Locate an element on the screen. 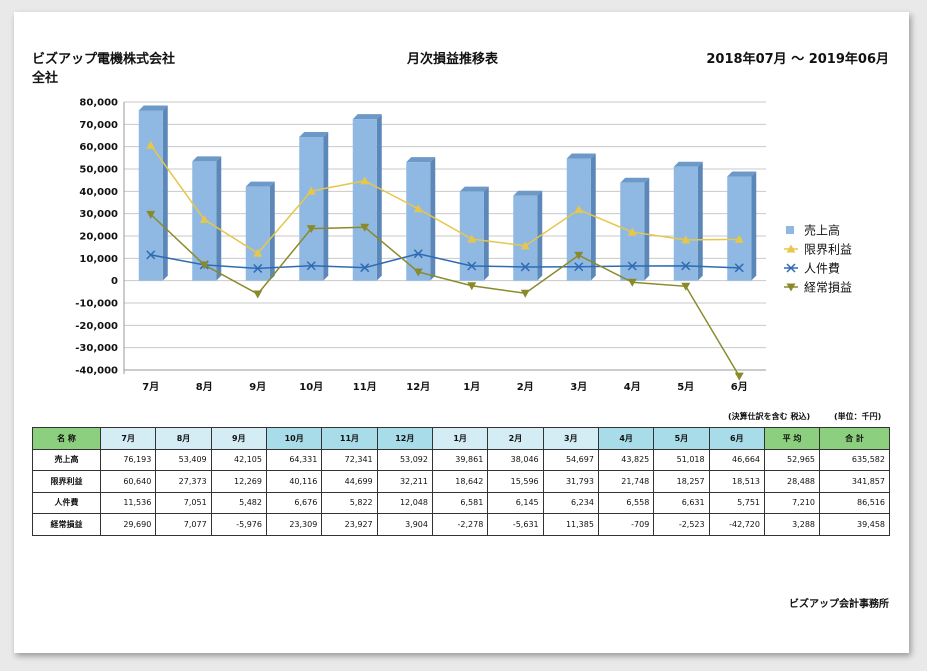  table-cell: 635,582 is located at coordinates (854, 459).